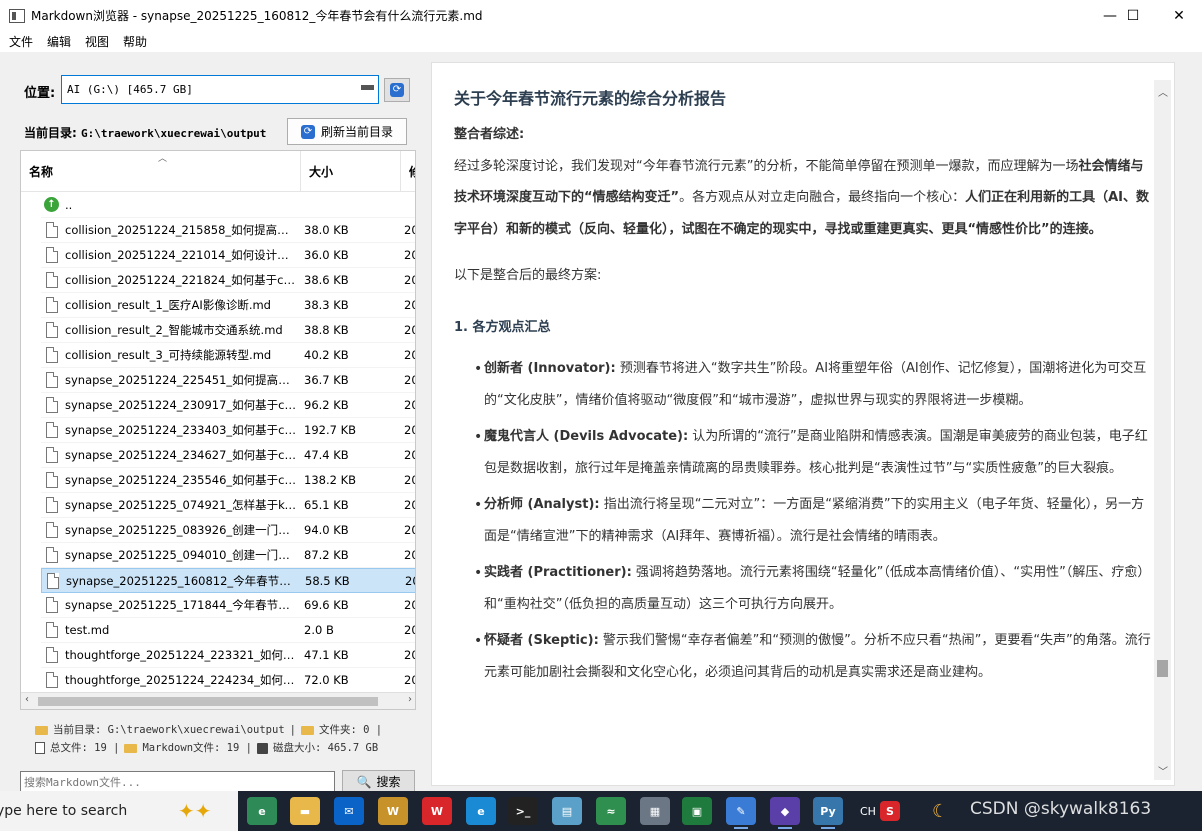 The width and height of the screenshot is (1202, 831). What do you see at coordinates (437, 811) in the screenshot?
I see `taskbar-wps-icon: W` at bounding box center [437, 811].